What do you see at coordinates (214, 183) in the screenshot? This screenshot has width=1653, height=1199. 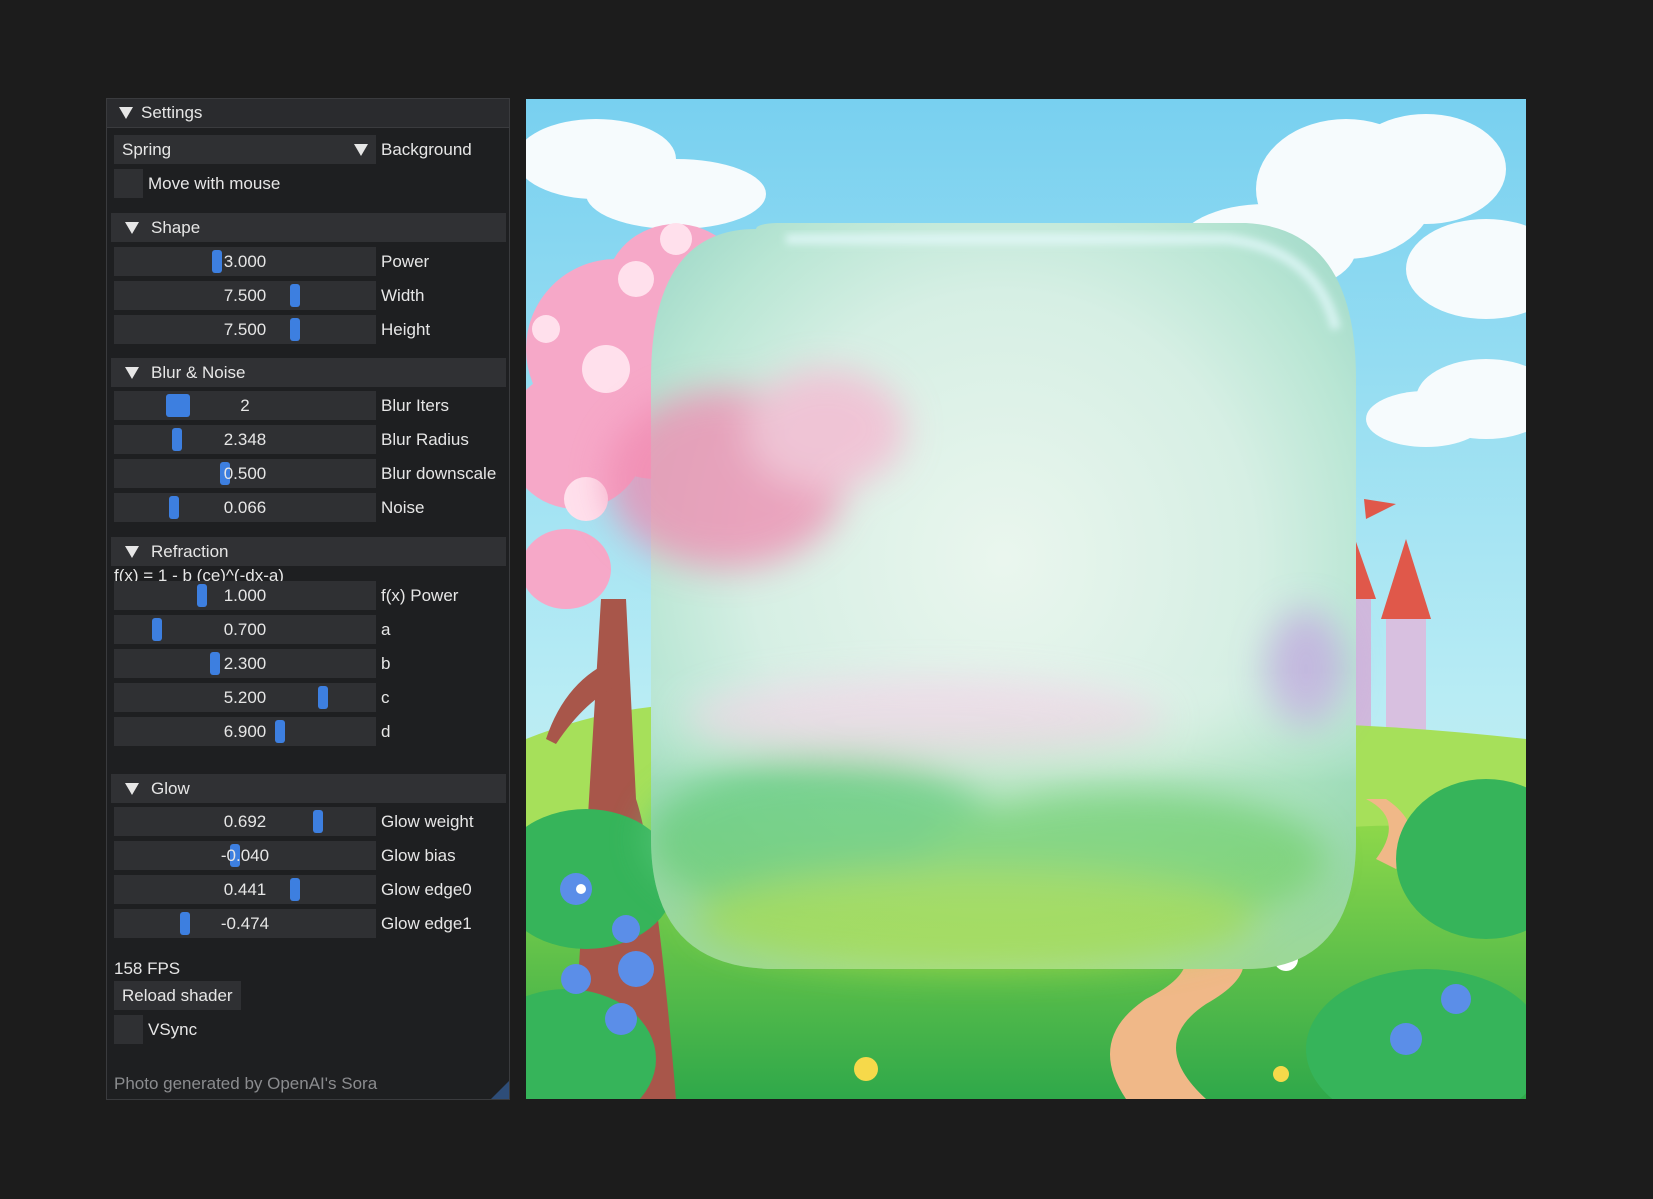 I see `move-with-mouse-label: Move with mouse` at bounding box center [214, 183].